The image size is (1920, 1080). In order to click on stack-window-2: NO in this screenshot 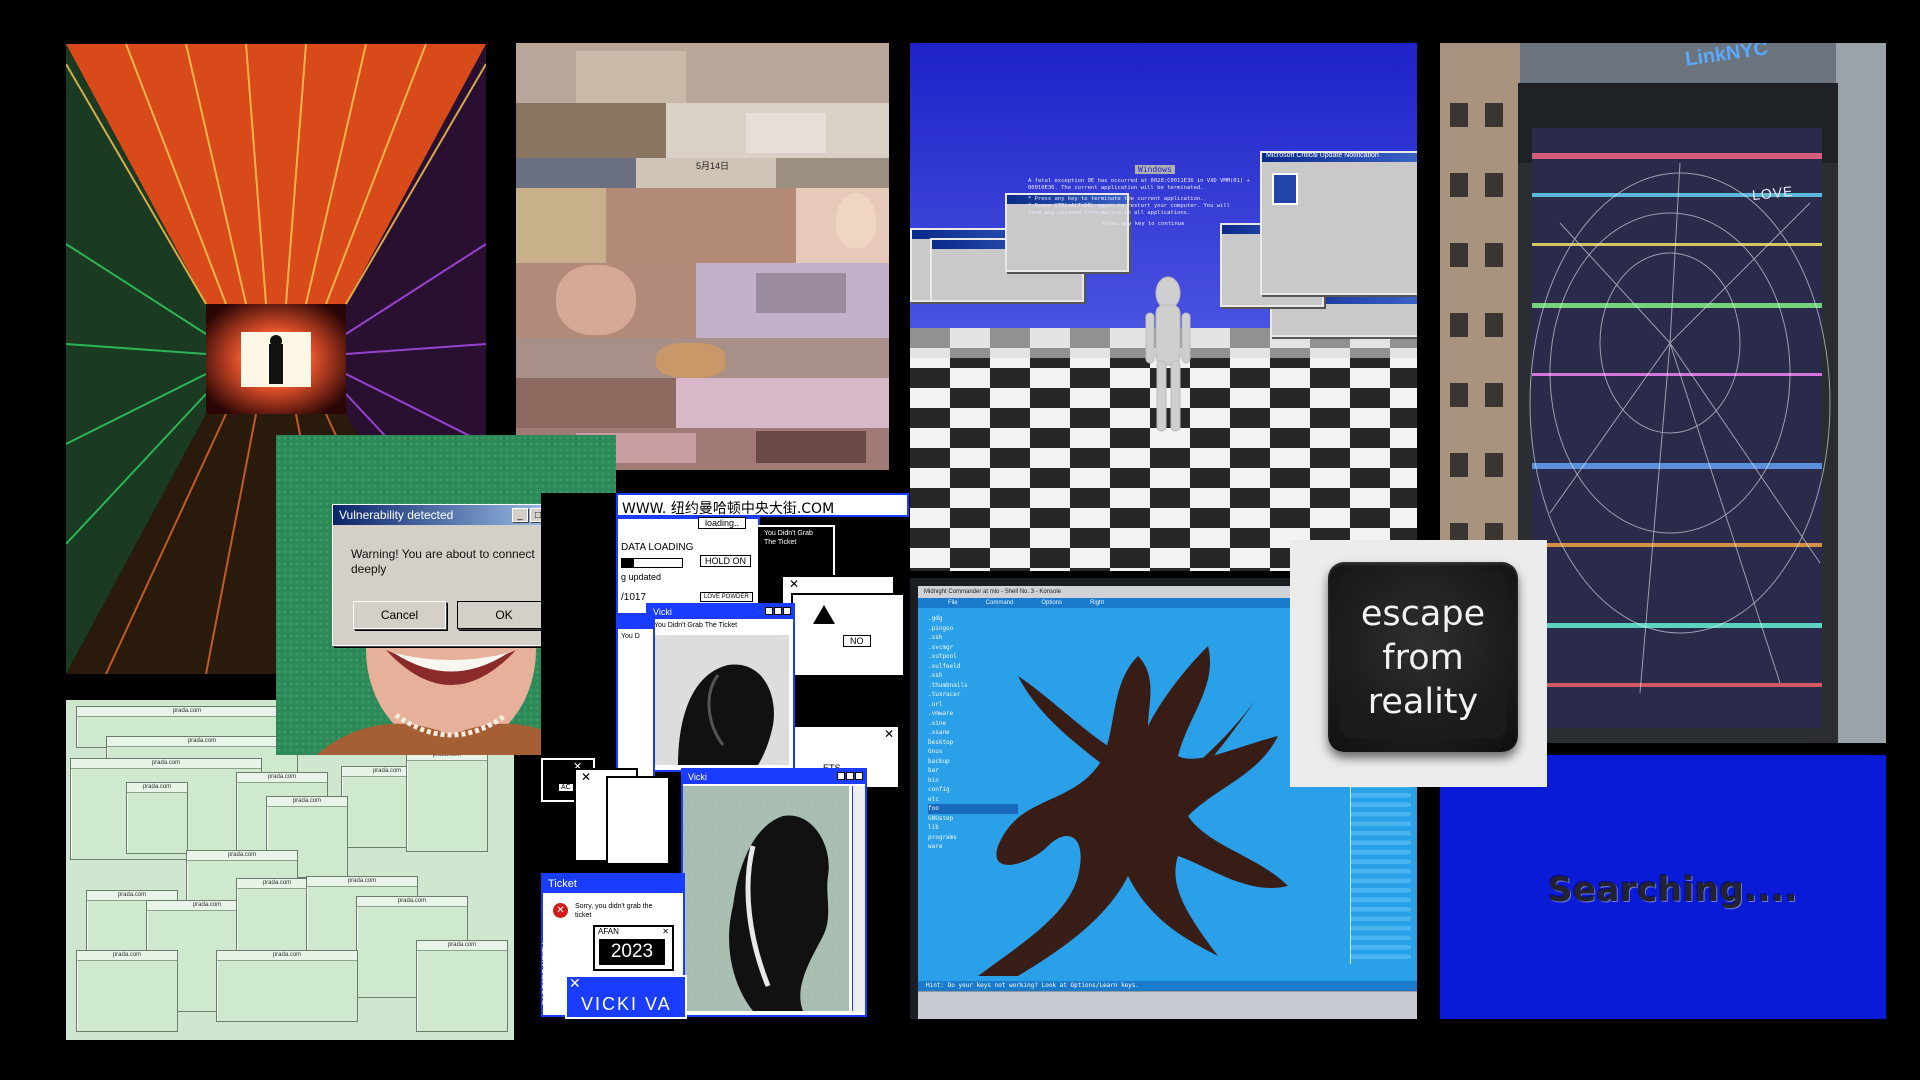, I will do `click(848, 635)`.